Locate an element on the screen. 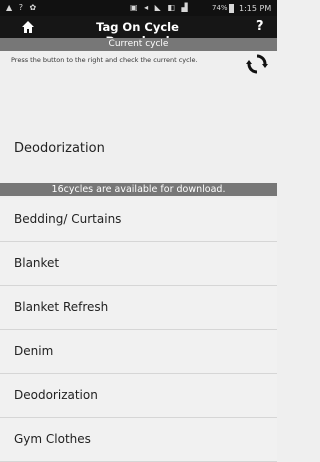 This screenshot has height=462, width=320. list-item: Bedding/ Curtains is located at coordinates (138, 220).